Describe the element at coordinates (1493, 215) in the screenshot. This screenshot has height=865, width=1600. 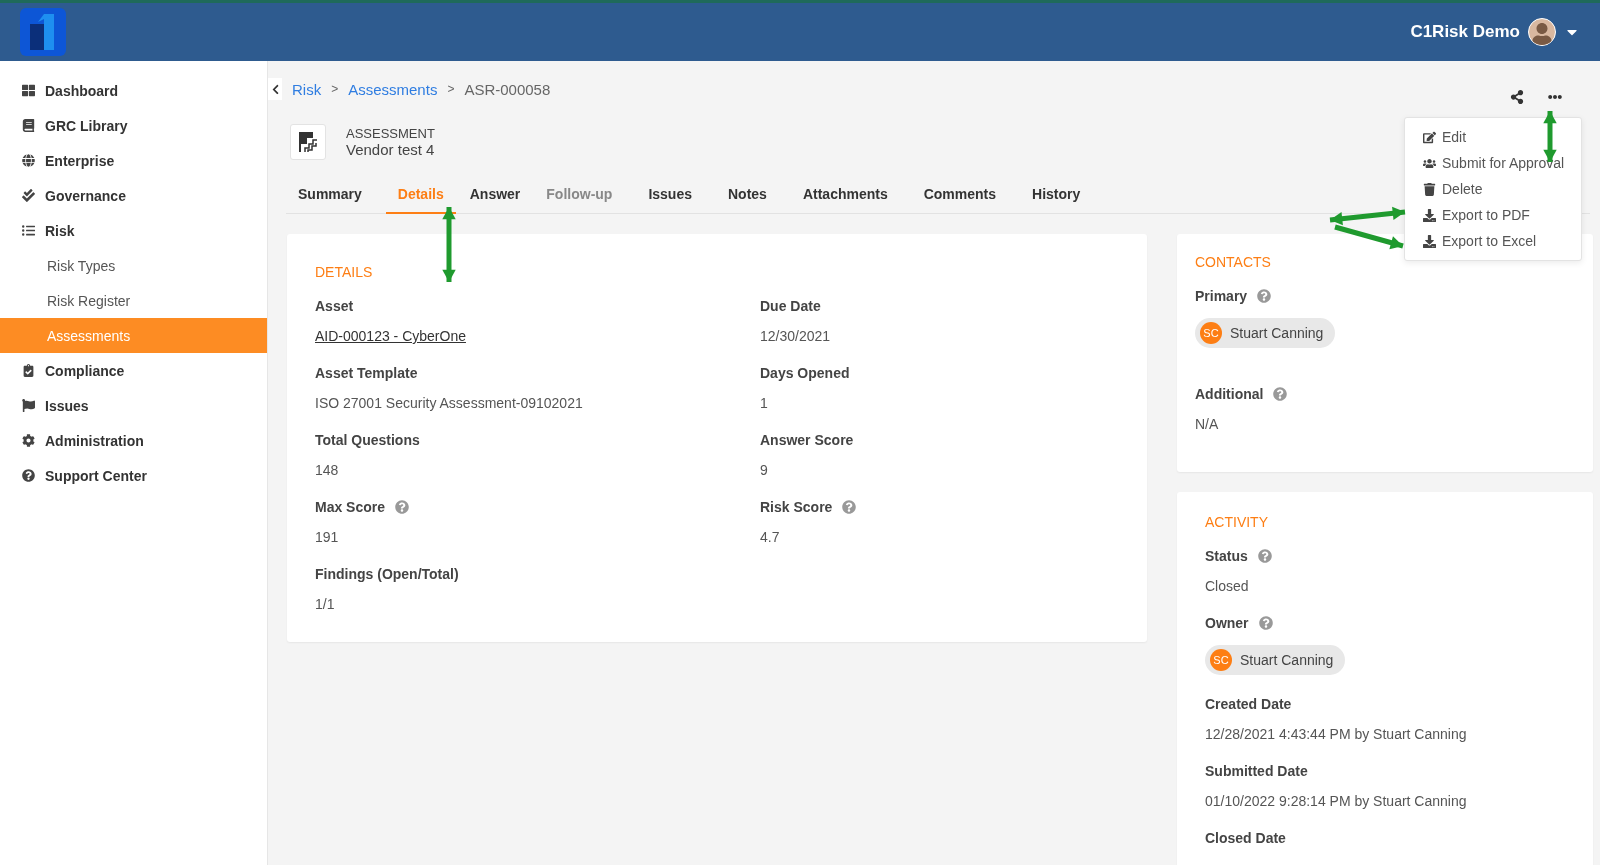
I see `menu-item: Export to PDF` at that location.